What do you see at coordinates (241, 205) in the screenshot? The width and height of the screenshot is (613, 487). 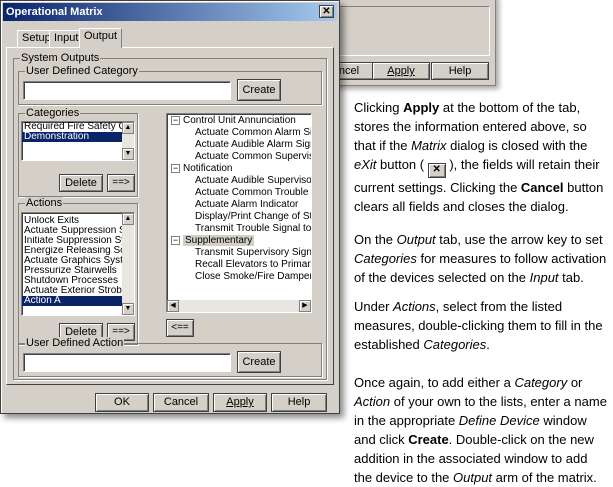 I see `tree-item: Actuate Alarm Indicator` at bounding box center [241, 205].